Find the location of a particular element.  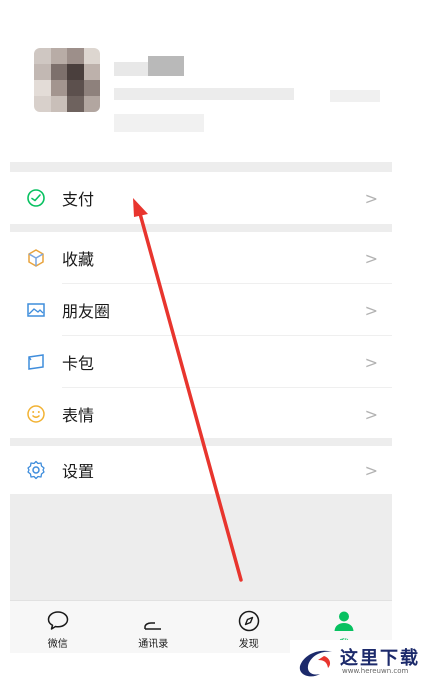

watermark-logo-icon is located at coordinates (315, 663).